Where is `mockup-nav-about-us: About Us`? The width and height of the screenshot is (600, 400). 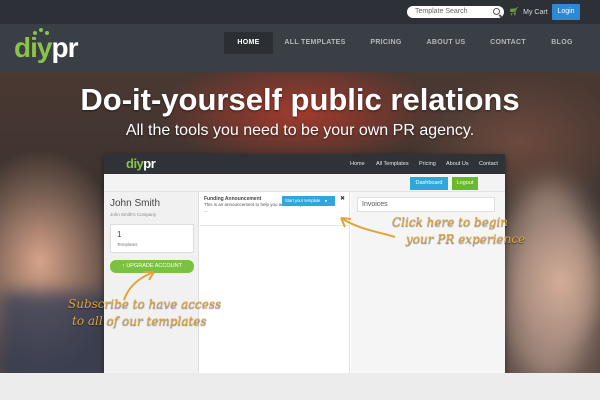
mockup-nav-about-us: About Us is located at coordinates (457, 164).